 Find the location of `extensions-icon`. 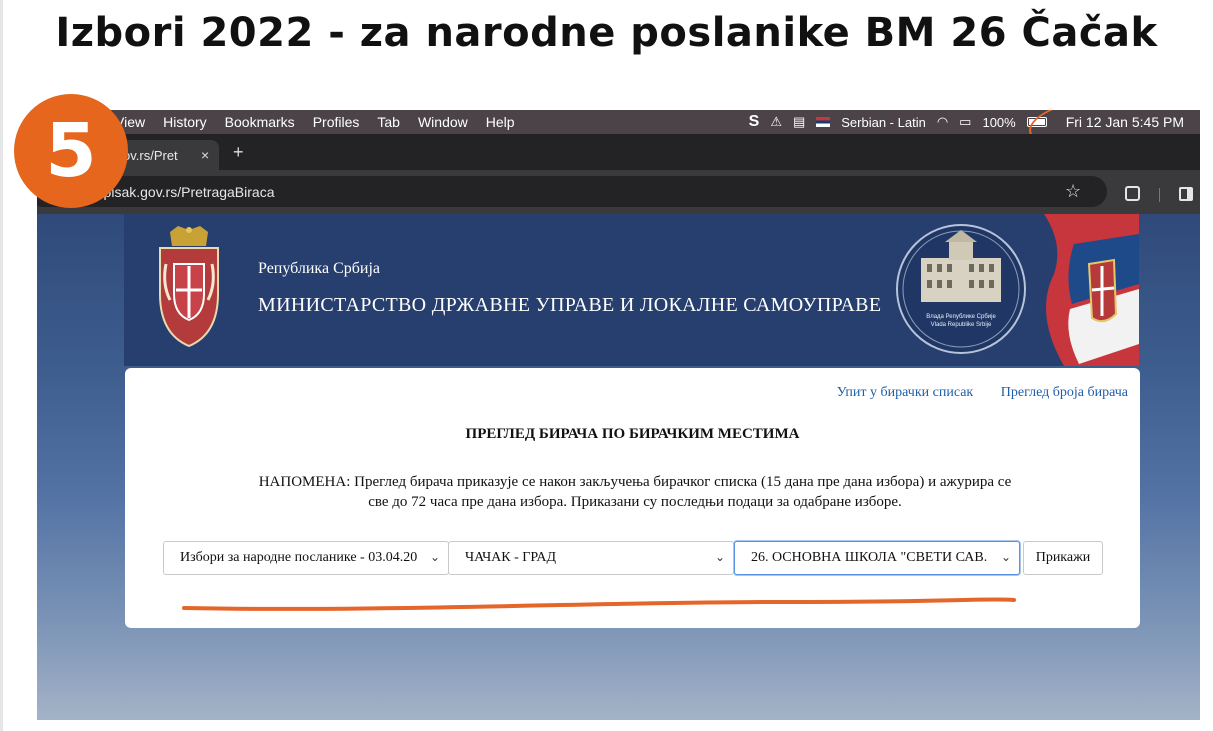

extensions-icon is located at coordinates (1132, 193).